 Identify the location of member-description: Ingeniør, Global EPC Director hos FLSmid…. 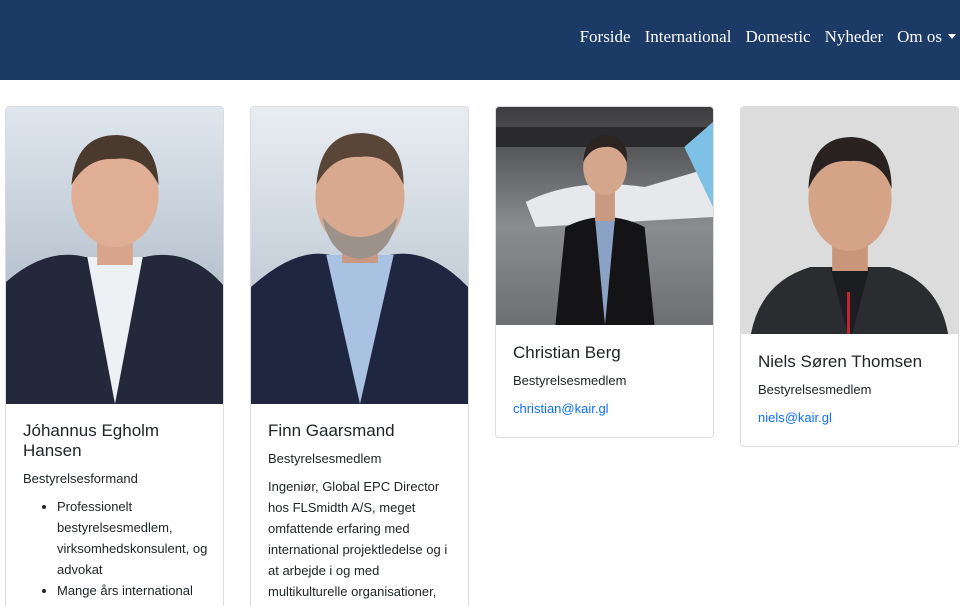
(358, 539).